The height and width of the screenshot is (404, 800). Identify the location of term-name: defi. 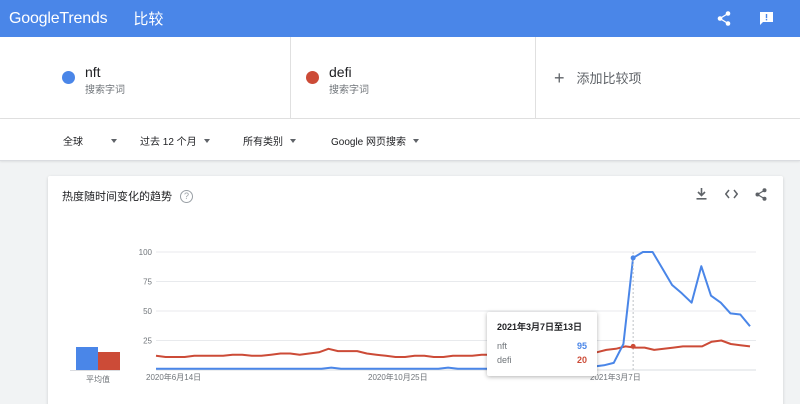
(340, 72).